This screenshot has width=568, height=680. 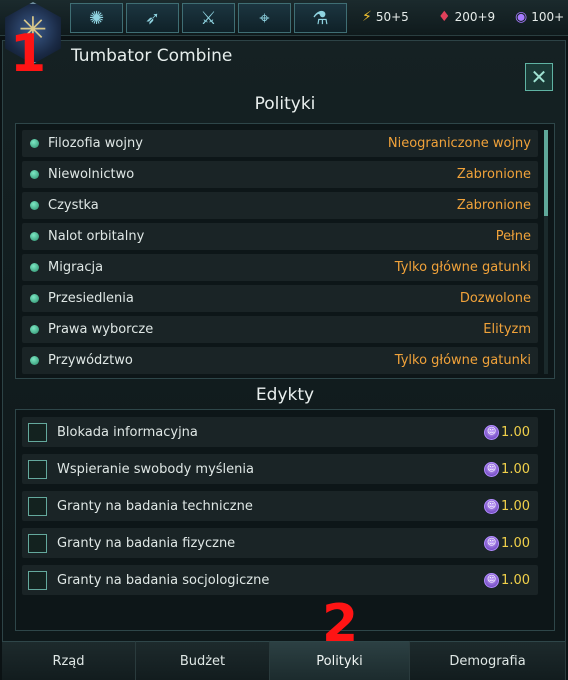 I want to click on policy-value: Nieograniczone wojny, so click(x=459, y=143).